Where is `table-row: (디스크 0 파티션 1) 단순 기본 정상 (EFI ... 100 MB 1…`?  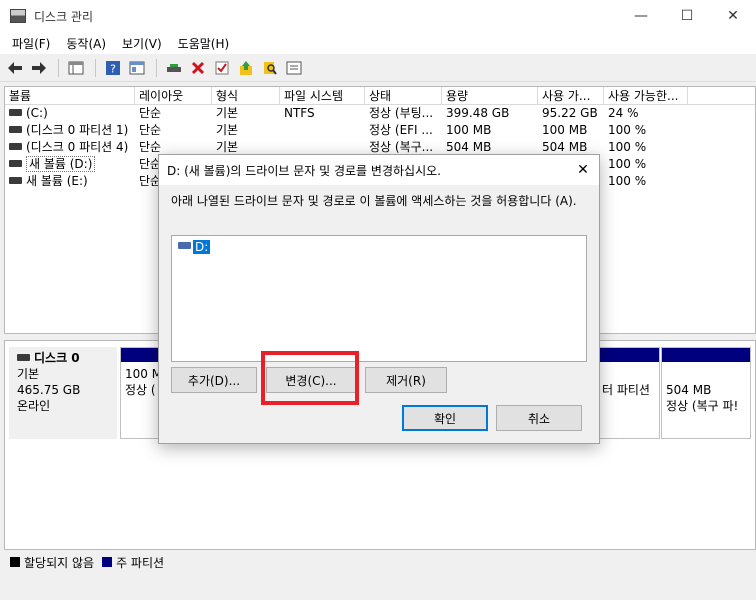
table-row: (디스크 0 파티션 1) 단순 기본 정상 (EFI ... 100 MB 1… is located at coordinates (380, 130).